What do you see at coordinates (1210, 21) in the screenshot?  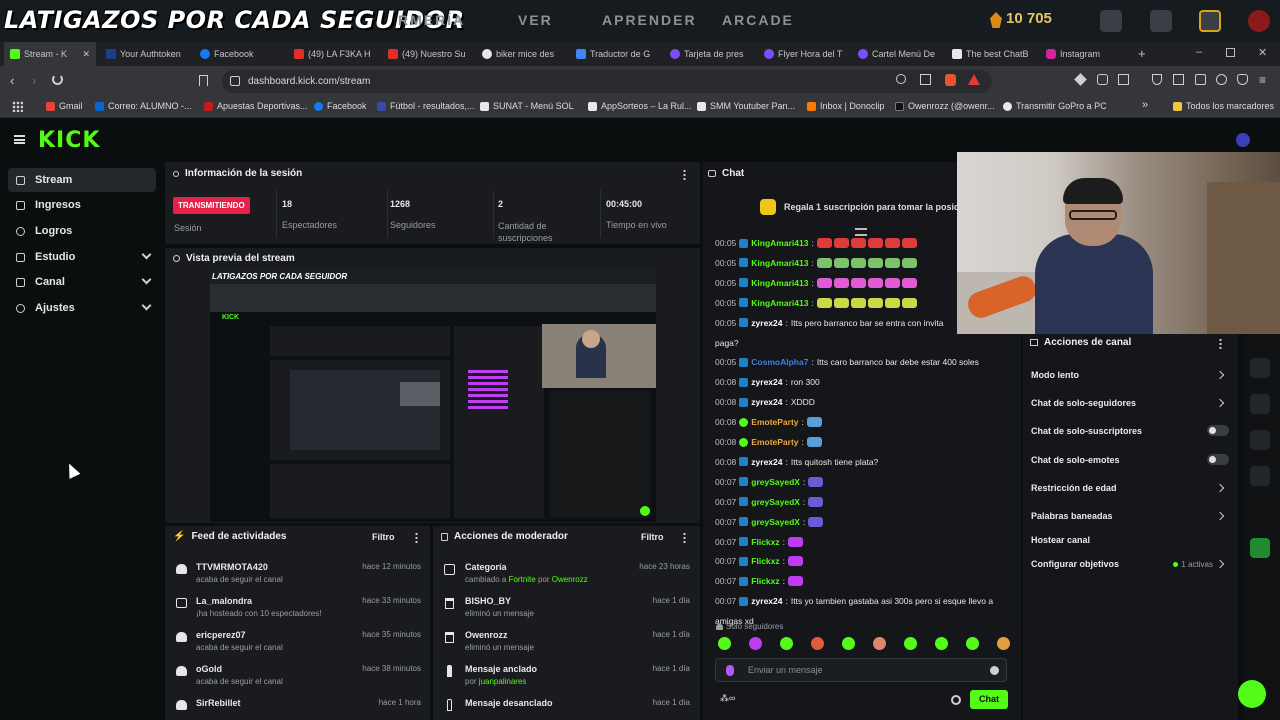 I see `hex-icon` at bounding box center [1210, 21].